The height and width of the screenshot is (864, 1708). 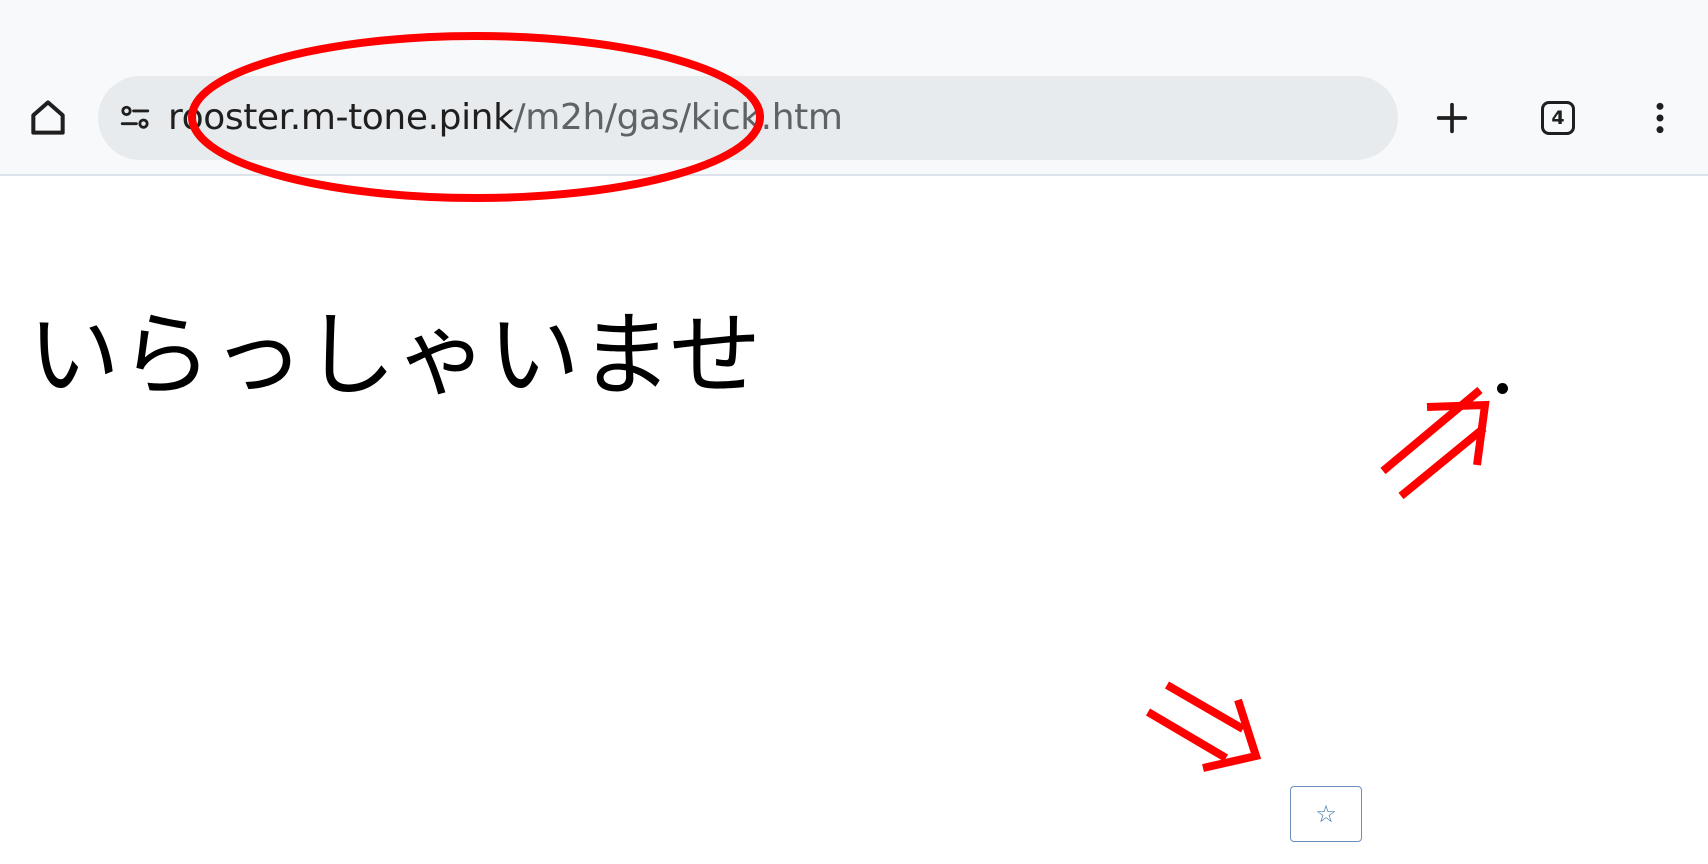 What do you see at coordinates (395, 355) in the screenshot?
I see `page-heading: いらっしゃいませ` at bounding box center [395, 355].